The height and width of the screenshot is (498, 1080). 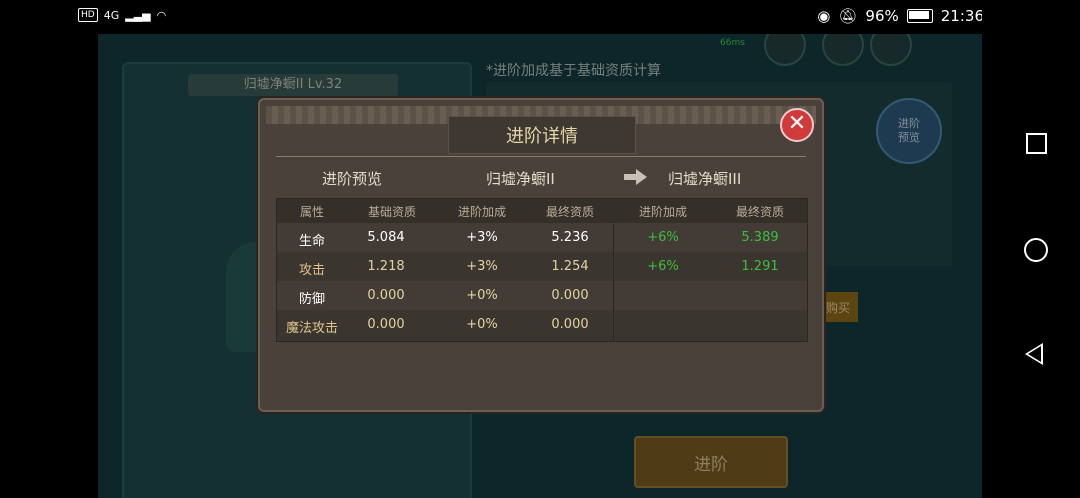 I want to click on status-left: HD 4G ▂▃▅ ◠, so click(x=122, y=15).